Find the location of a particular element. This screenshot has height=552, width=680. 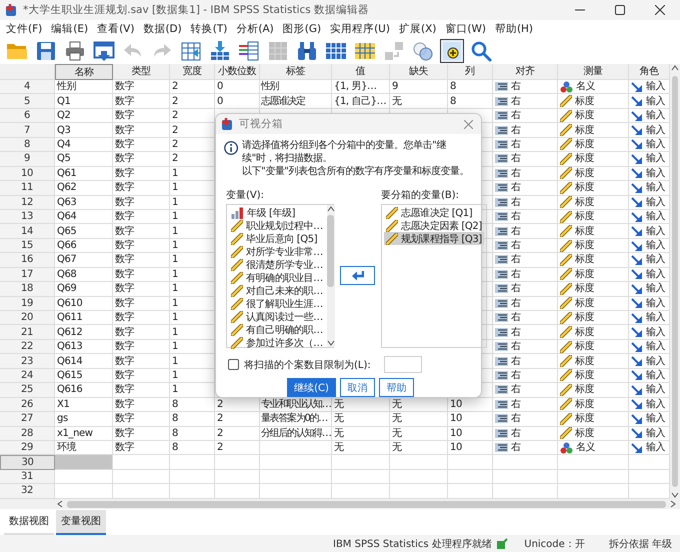

row-number: 12 is located at coordinates (27, 203).